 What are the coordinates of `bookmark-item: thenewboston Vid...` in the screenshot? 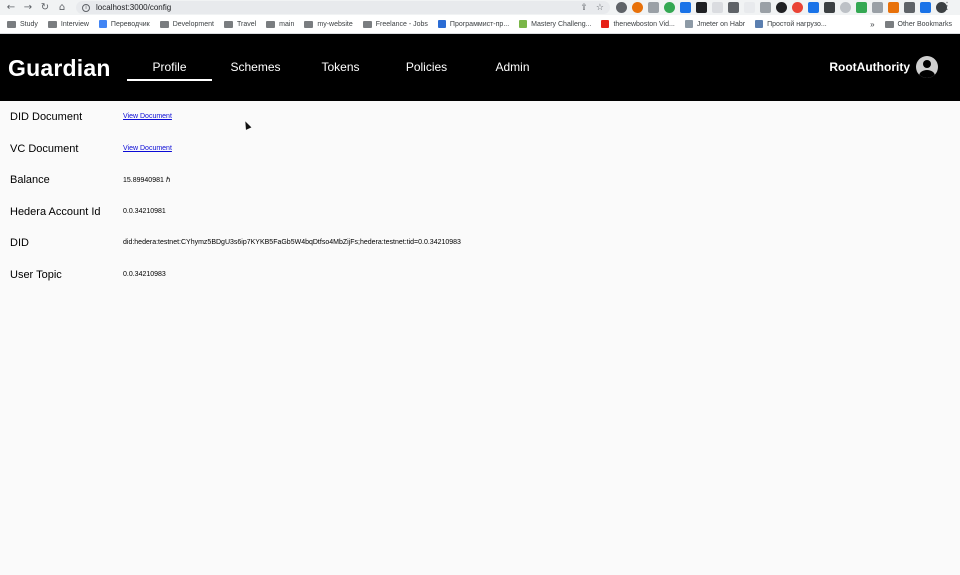 It's located at (638, 24).